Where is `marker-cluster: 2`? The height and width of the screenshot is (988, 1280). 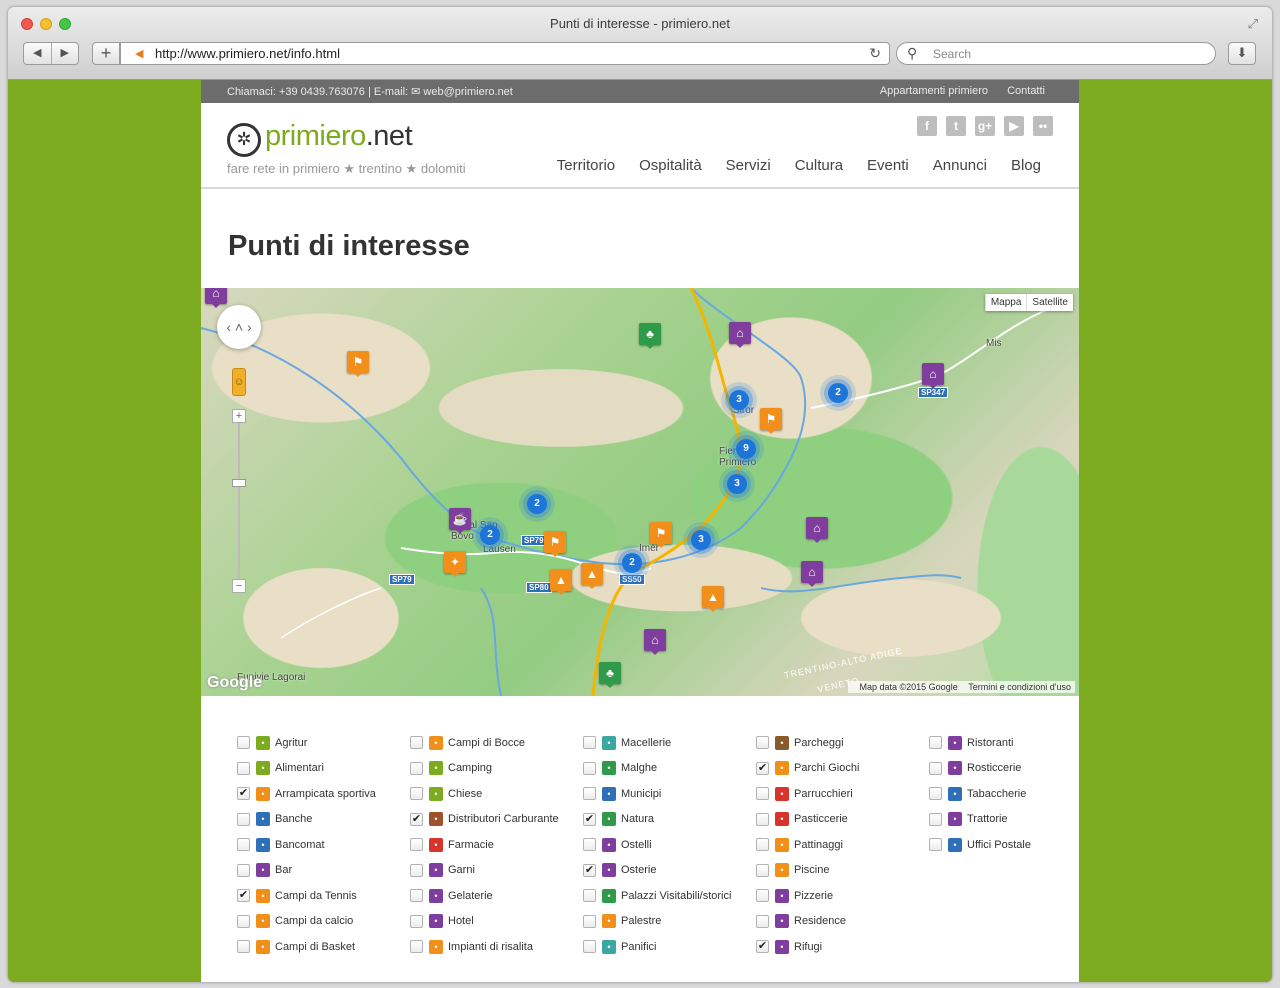 marker-cluster: 2 is located at coordinates (838, 393).